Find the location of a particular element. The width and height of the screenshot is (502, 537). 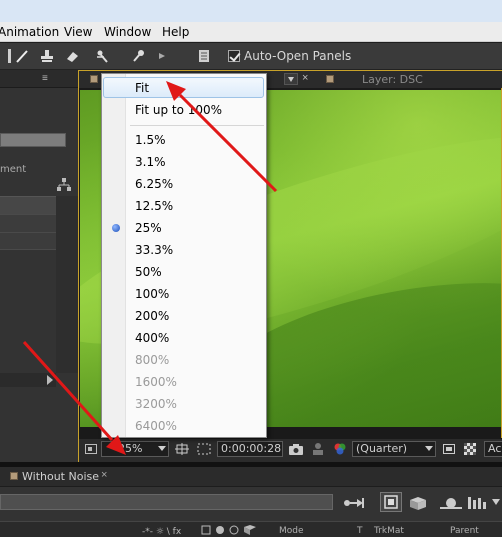

magnification-value: 25% is located at coordinates (130, 448).